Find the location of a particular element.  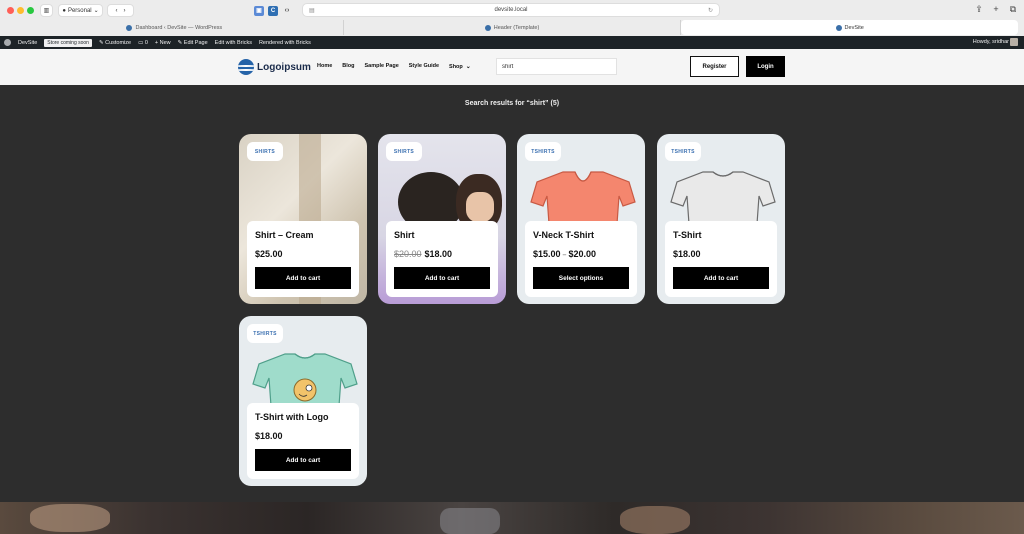

admin-edit-bricks-link: Edit with Bricks is located at coordinates (233, 43).